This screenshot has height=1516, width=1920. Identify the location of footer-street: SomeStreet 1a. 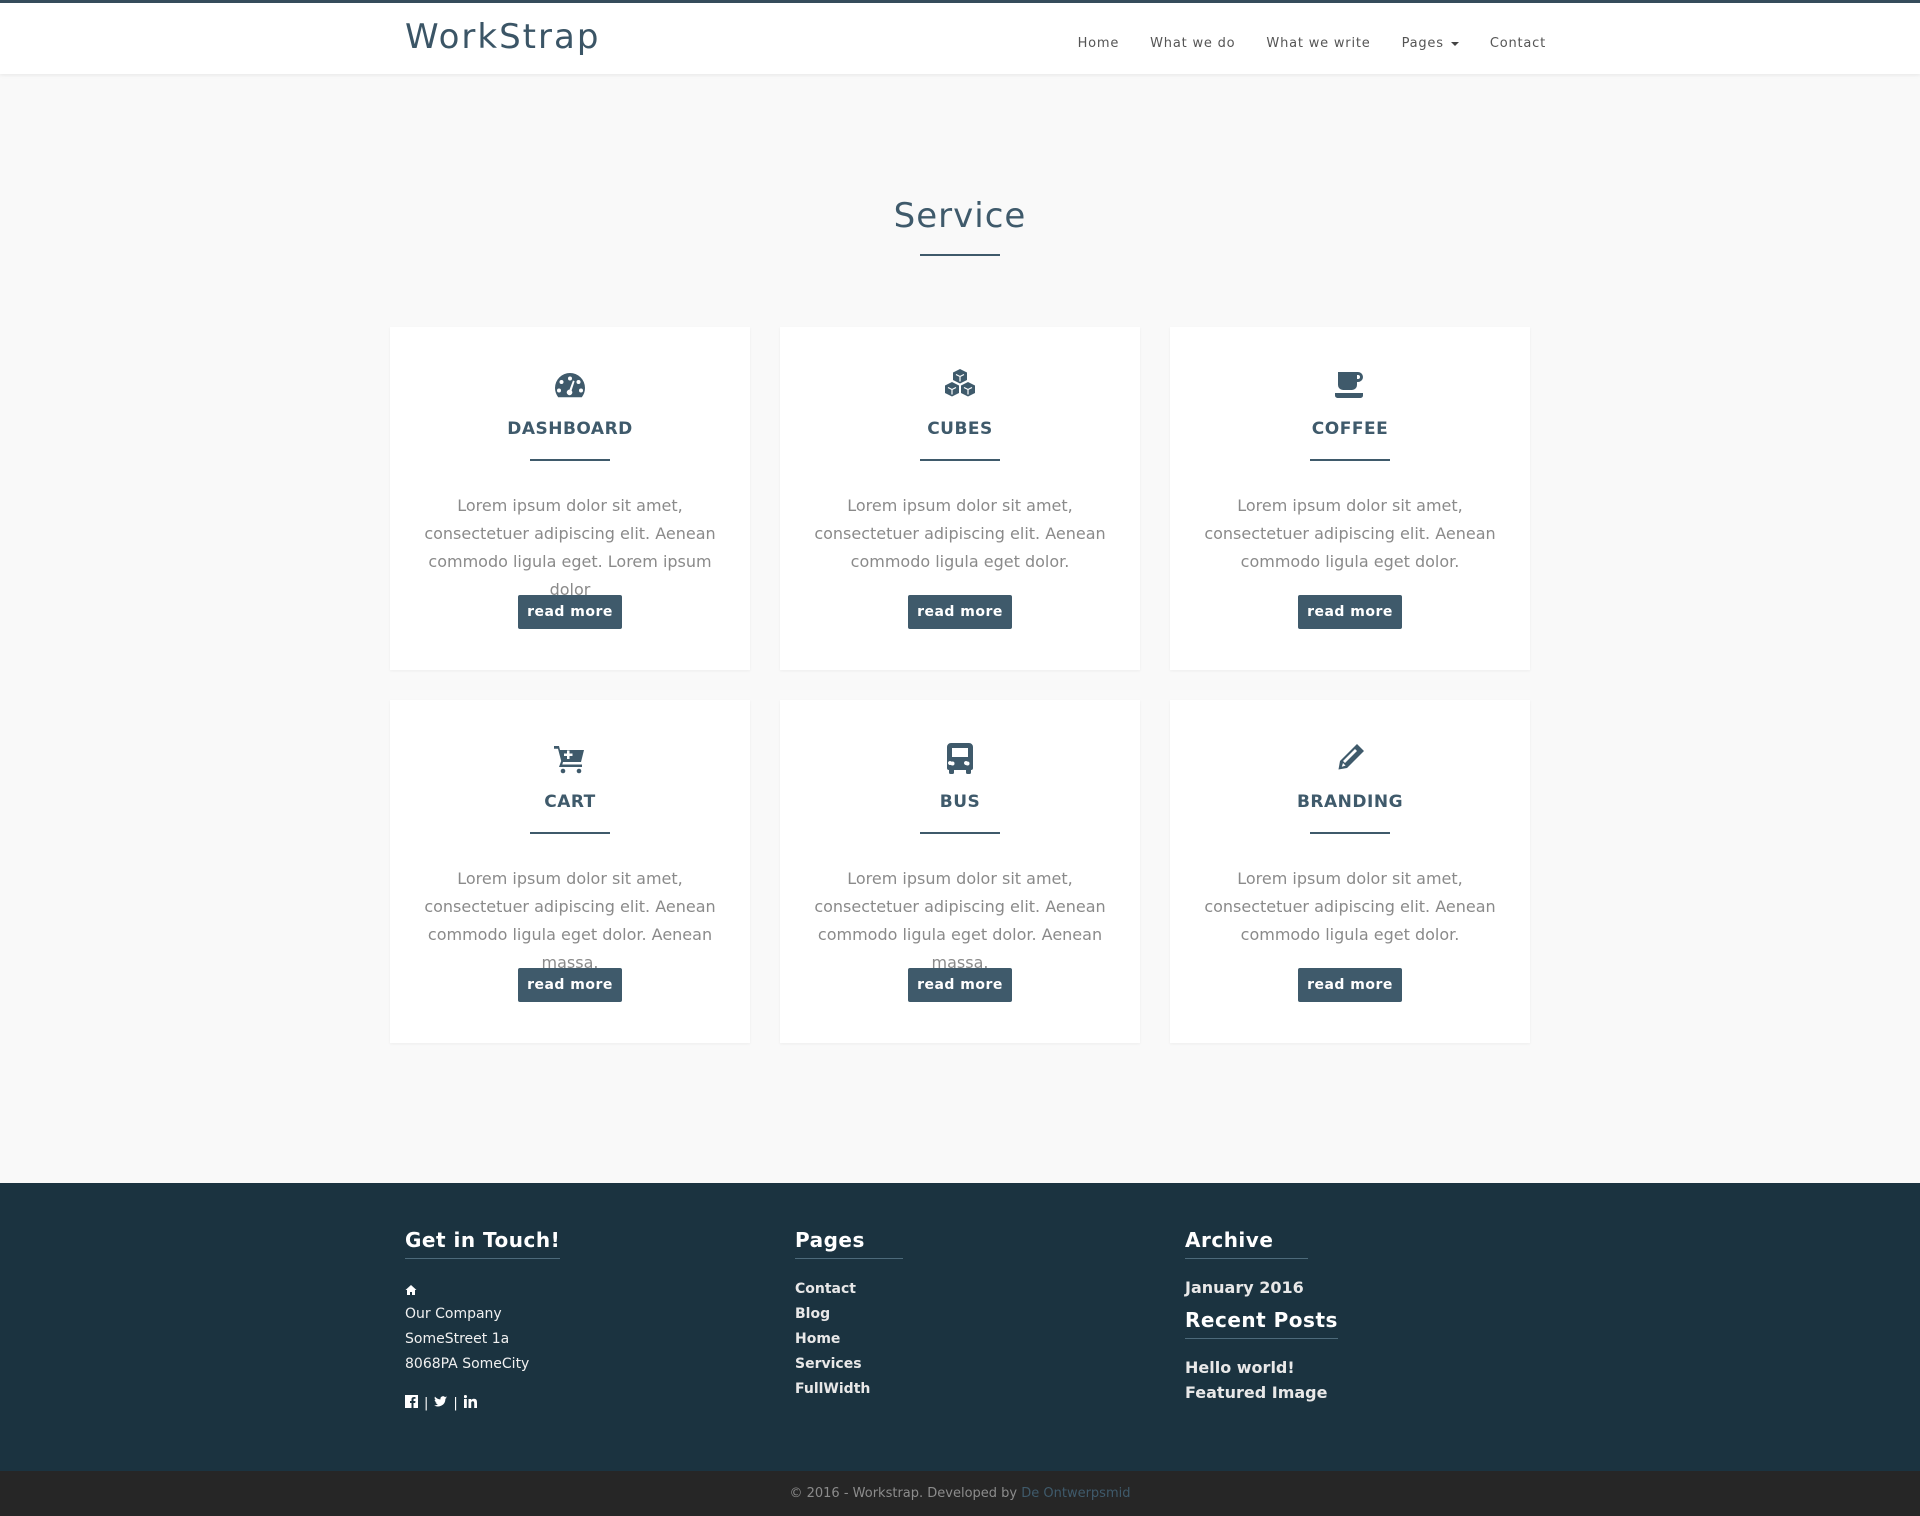
(457, 1339).